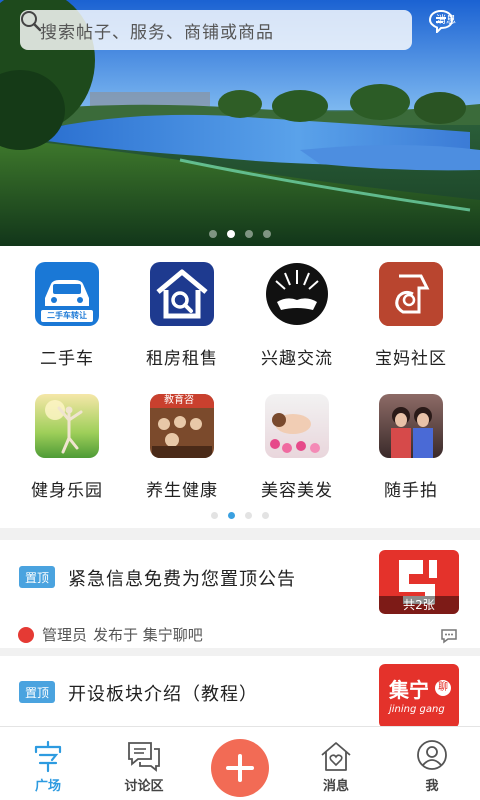 Image resolution: width=480 pixels, height=800 pixels. I want to click on tab-me: 我, so click(432, 763).